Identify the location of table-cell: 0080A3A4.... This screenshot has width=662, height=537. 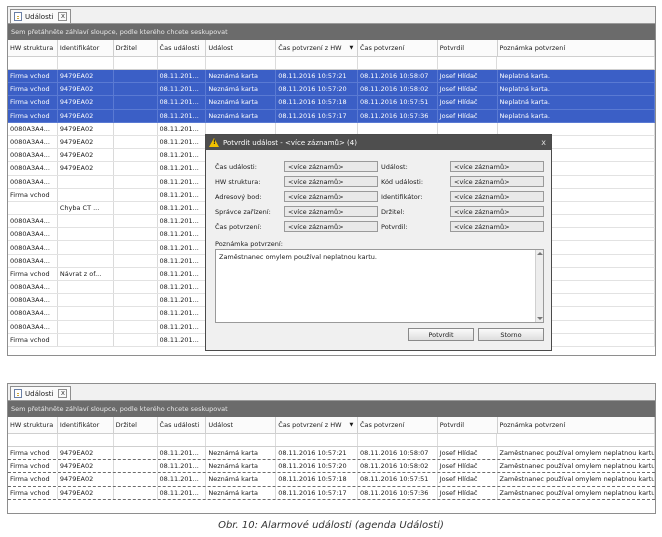
(33, 260).